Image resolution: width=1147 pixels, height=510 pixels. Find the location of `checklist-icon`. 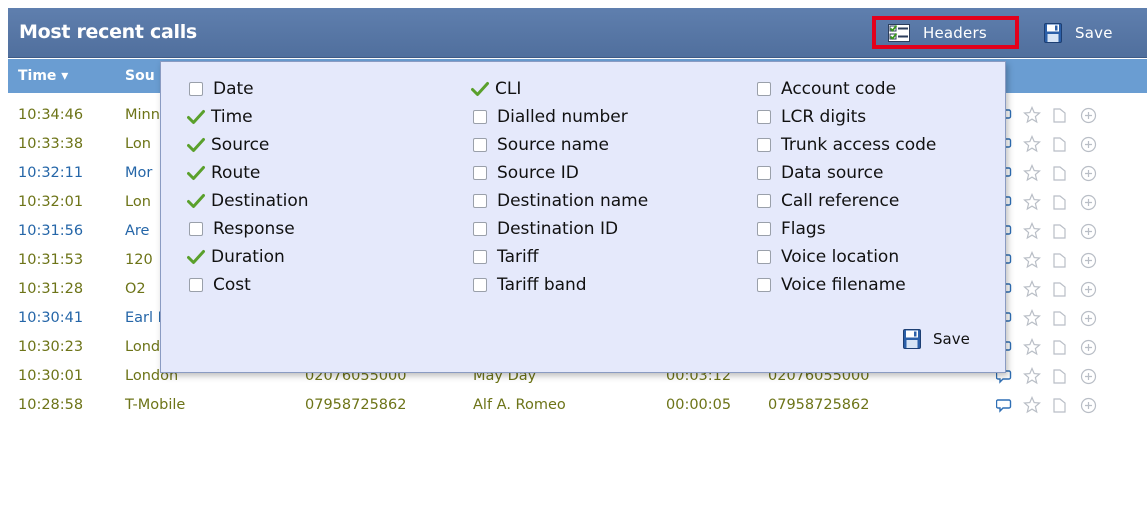

checklist-icon is located at coordinates (899, 32).